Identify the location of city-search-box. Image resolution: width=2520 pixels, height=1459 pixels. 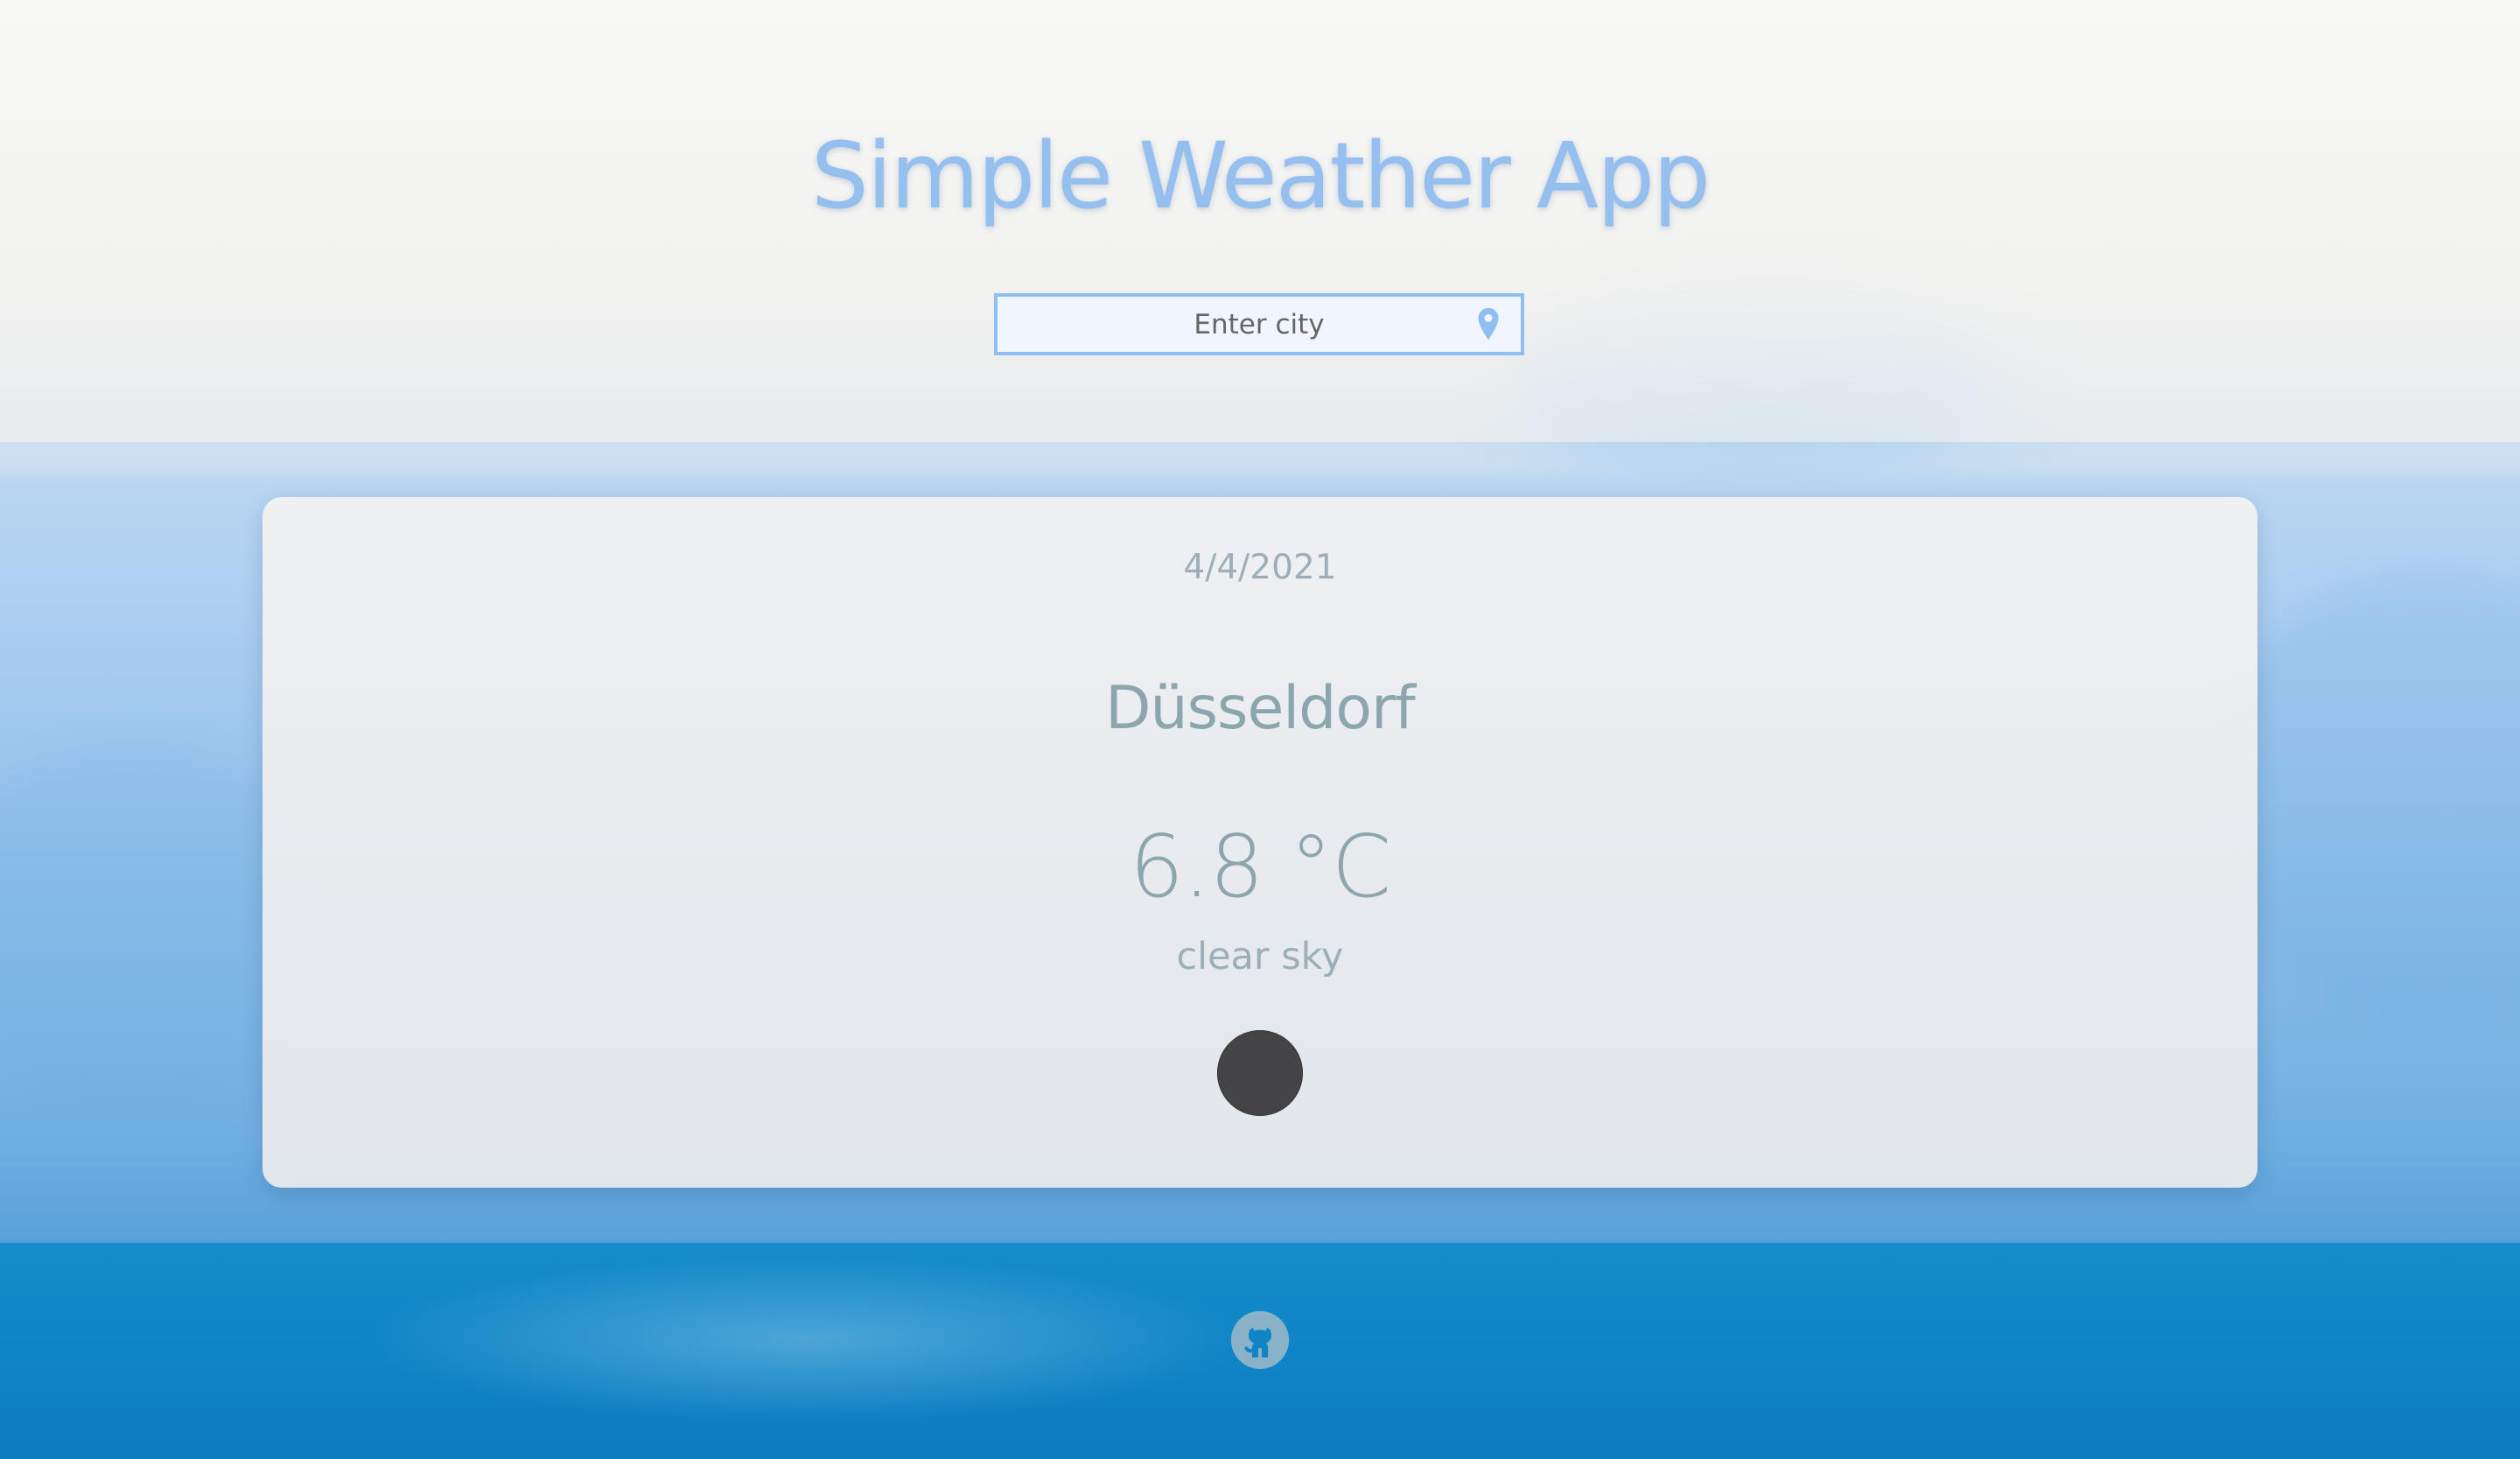
(1259, 324).